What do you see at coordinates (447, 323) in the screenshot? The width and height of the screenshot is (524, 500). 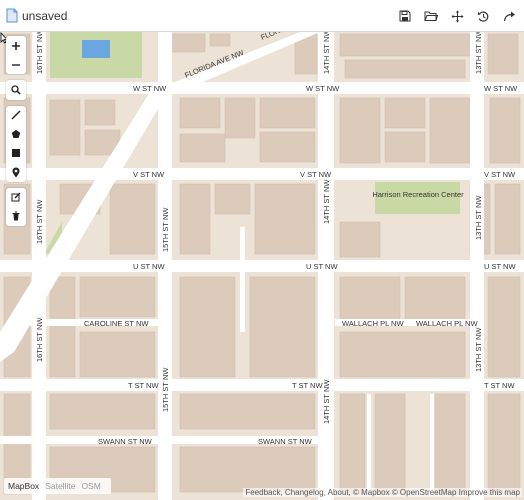 I see `street-label-wallach-pl-east: WALLACH PL NW` at bounding box center [447, 323].